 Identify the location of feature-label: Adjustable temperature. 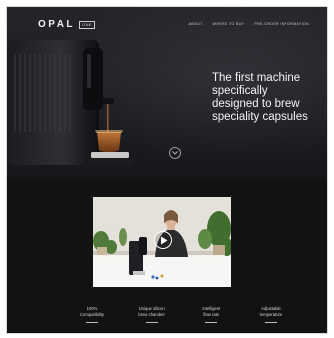
(271, 311).